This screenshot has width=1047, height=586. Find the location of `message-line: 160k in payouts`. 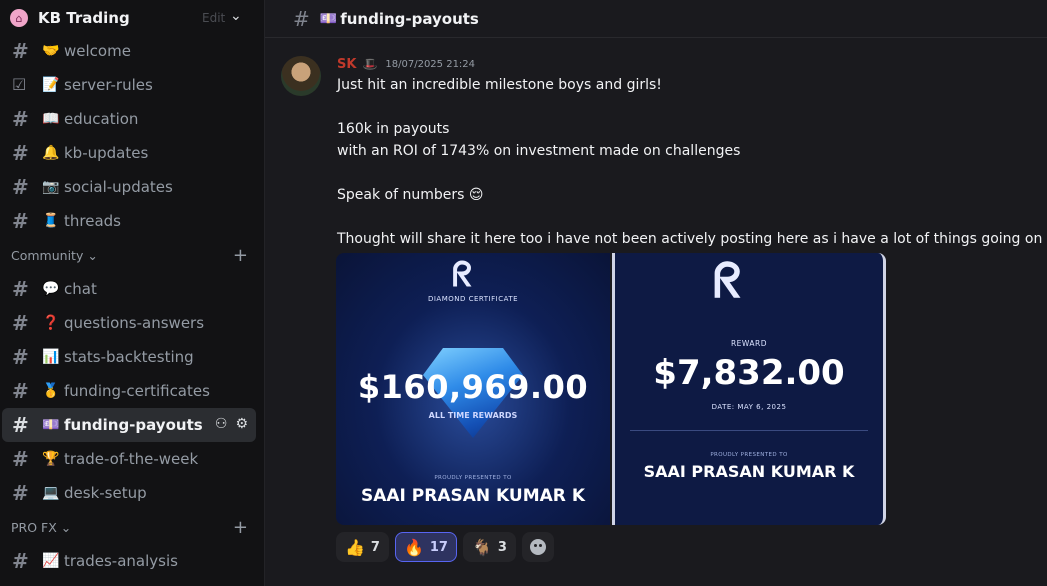

message-line: 160k in payouts is located at coordinates (393, 129).